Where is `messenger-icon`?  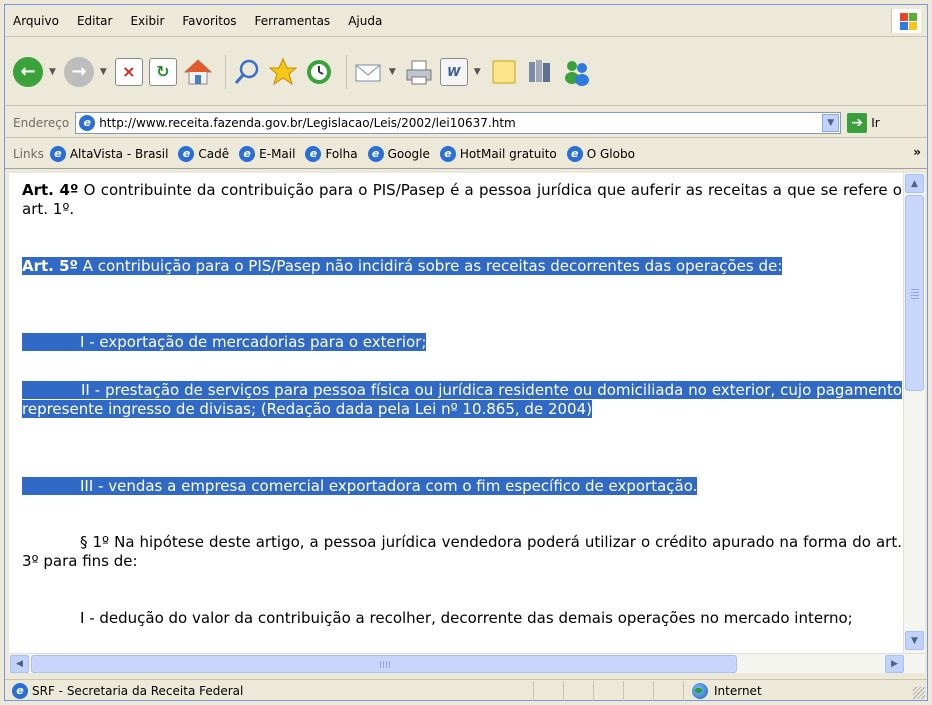 messenger-icon is located at coordinates (576, 73).